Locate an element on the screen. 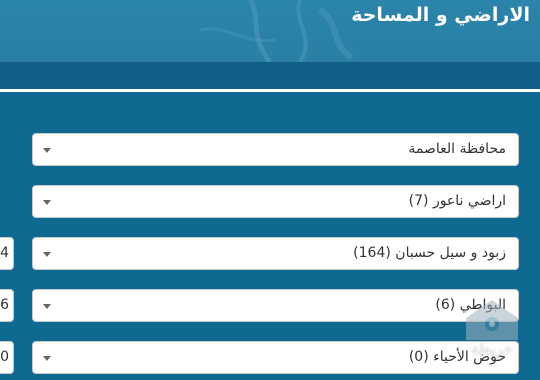 The width and height of the screenshot is (540, 380). page-title: الاراضي و المساحة is located at coordinates (440, 15).